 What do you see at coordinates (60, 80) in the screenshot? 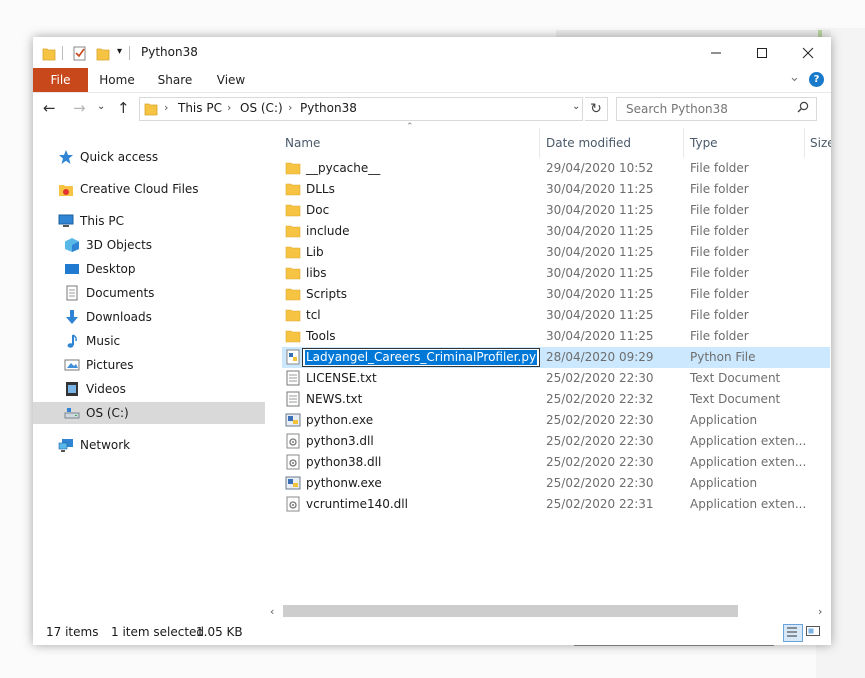
I see `tab-file: File` at bounding box center [60, 80].